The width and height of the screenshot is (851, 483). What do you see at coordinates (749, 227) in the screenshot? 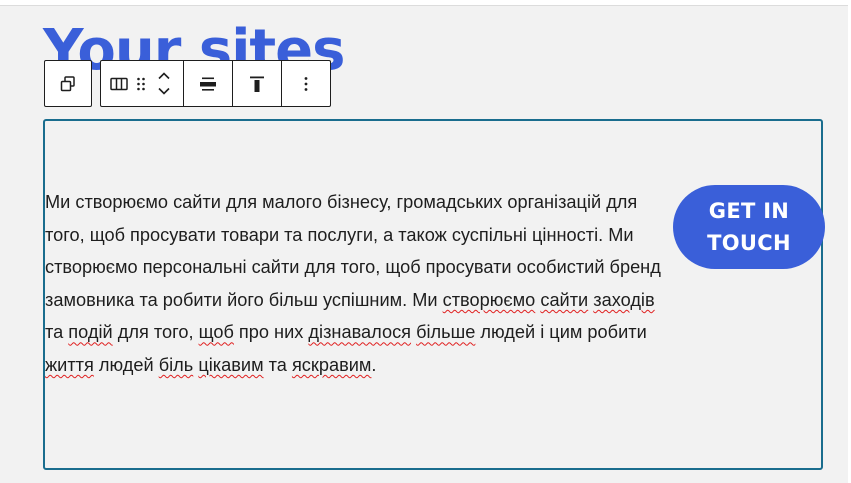
I see `get-in-touch-button: GET IN TOUCH` at bounding box center [749, 227].